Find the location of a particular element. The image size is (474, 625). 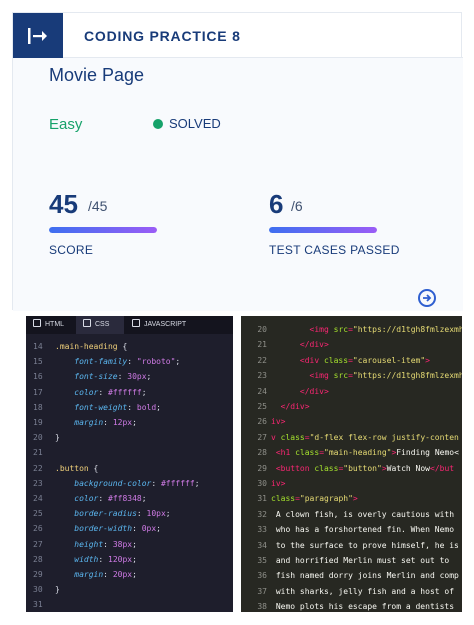

code-text: iv> is located at coordinates (278, 483).